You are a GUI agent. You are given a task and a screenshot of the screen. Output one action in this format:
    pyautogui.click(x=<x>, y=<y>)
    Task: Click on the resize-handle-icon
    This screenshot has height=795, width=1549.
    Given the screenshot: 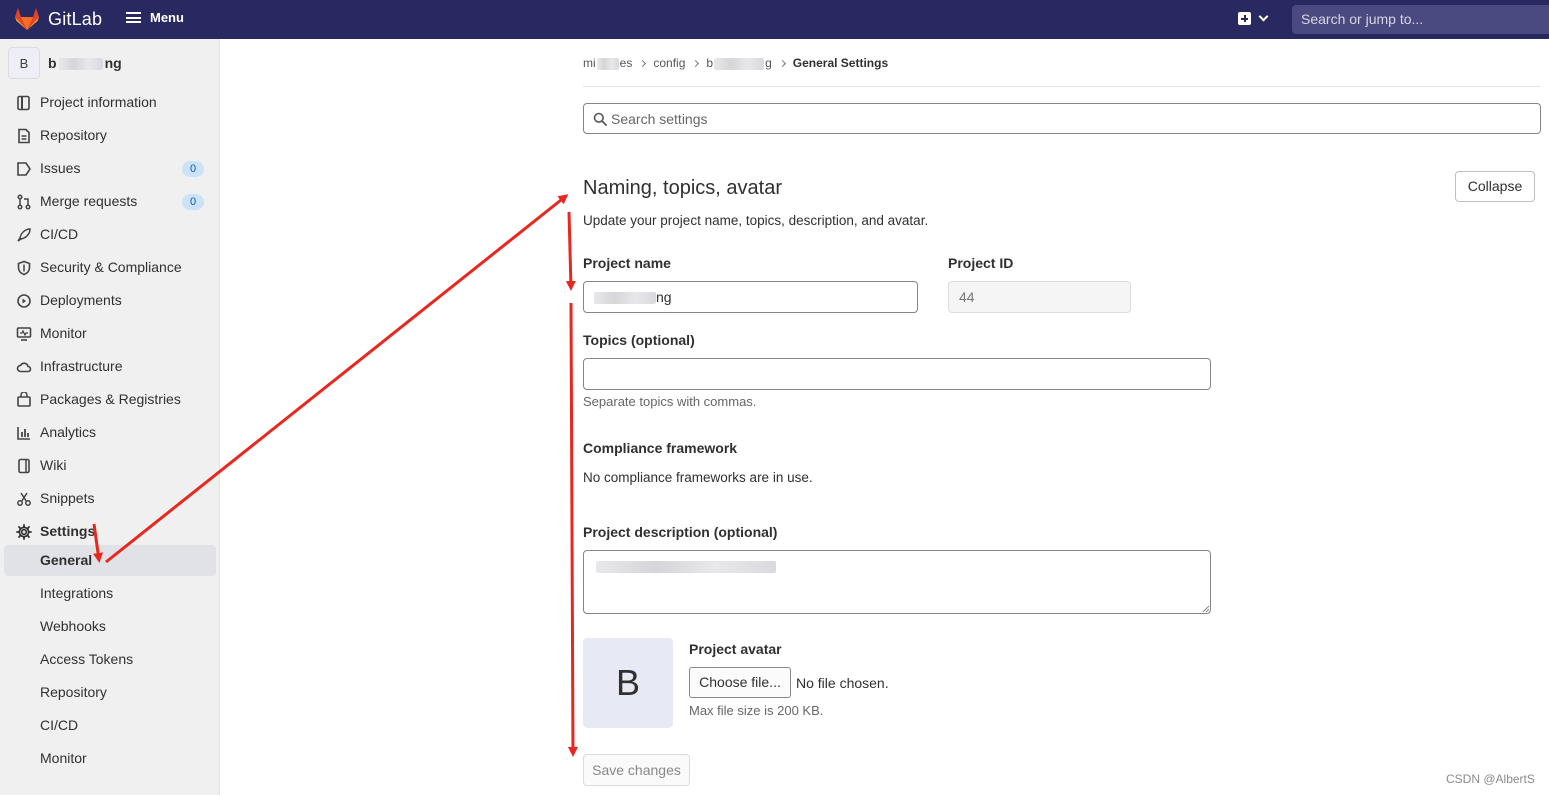 What is the action you would take?
    pyautogui.click(x=1206, y=609)
    